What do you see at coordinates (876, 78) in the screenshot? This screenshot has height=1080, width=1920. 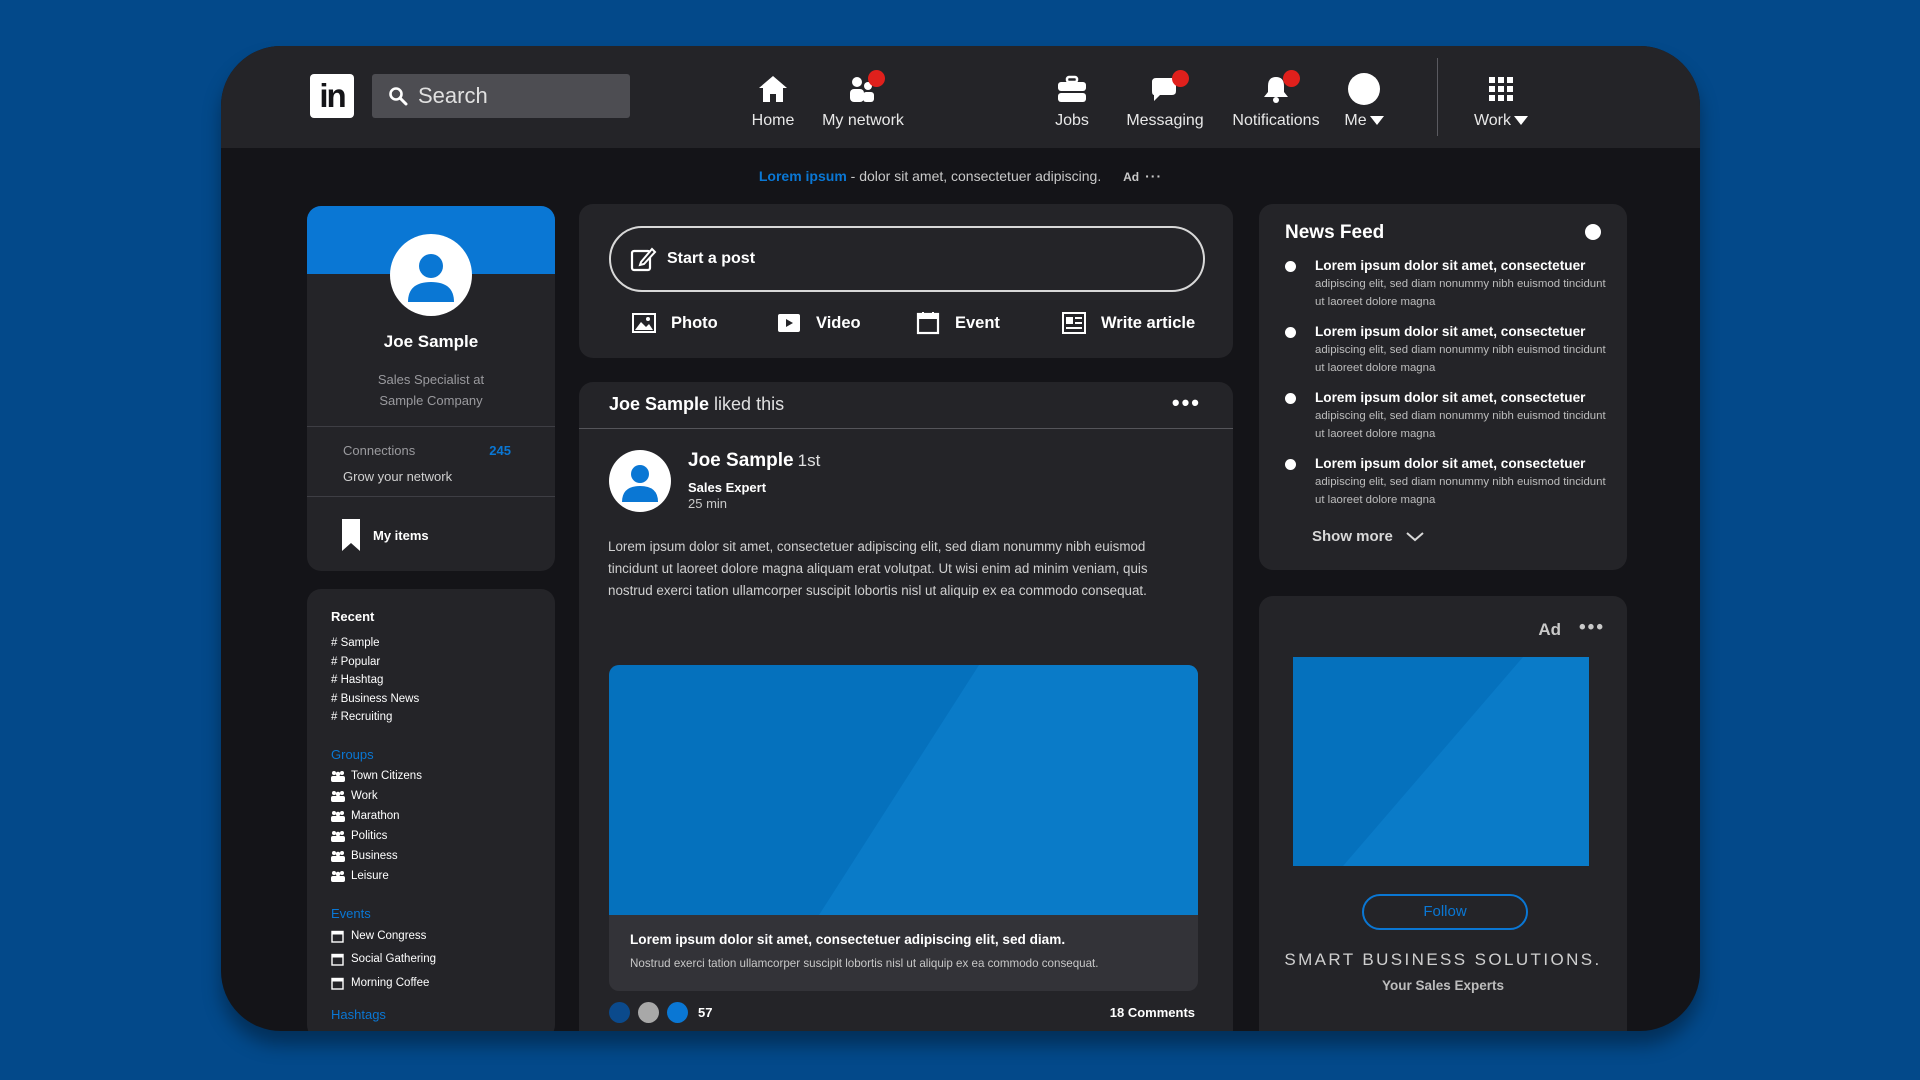 I see `network-badge` at bounding box center [876, 78].